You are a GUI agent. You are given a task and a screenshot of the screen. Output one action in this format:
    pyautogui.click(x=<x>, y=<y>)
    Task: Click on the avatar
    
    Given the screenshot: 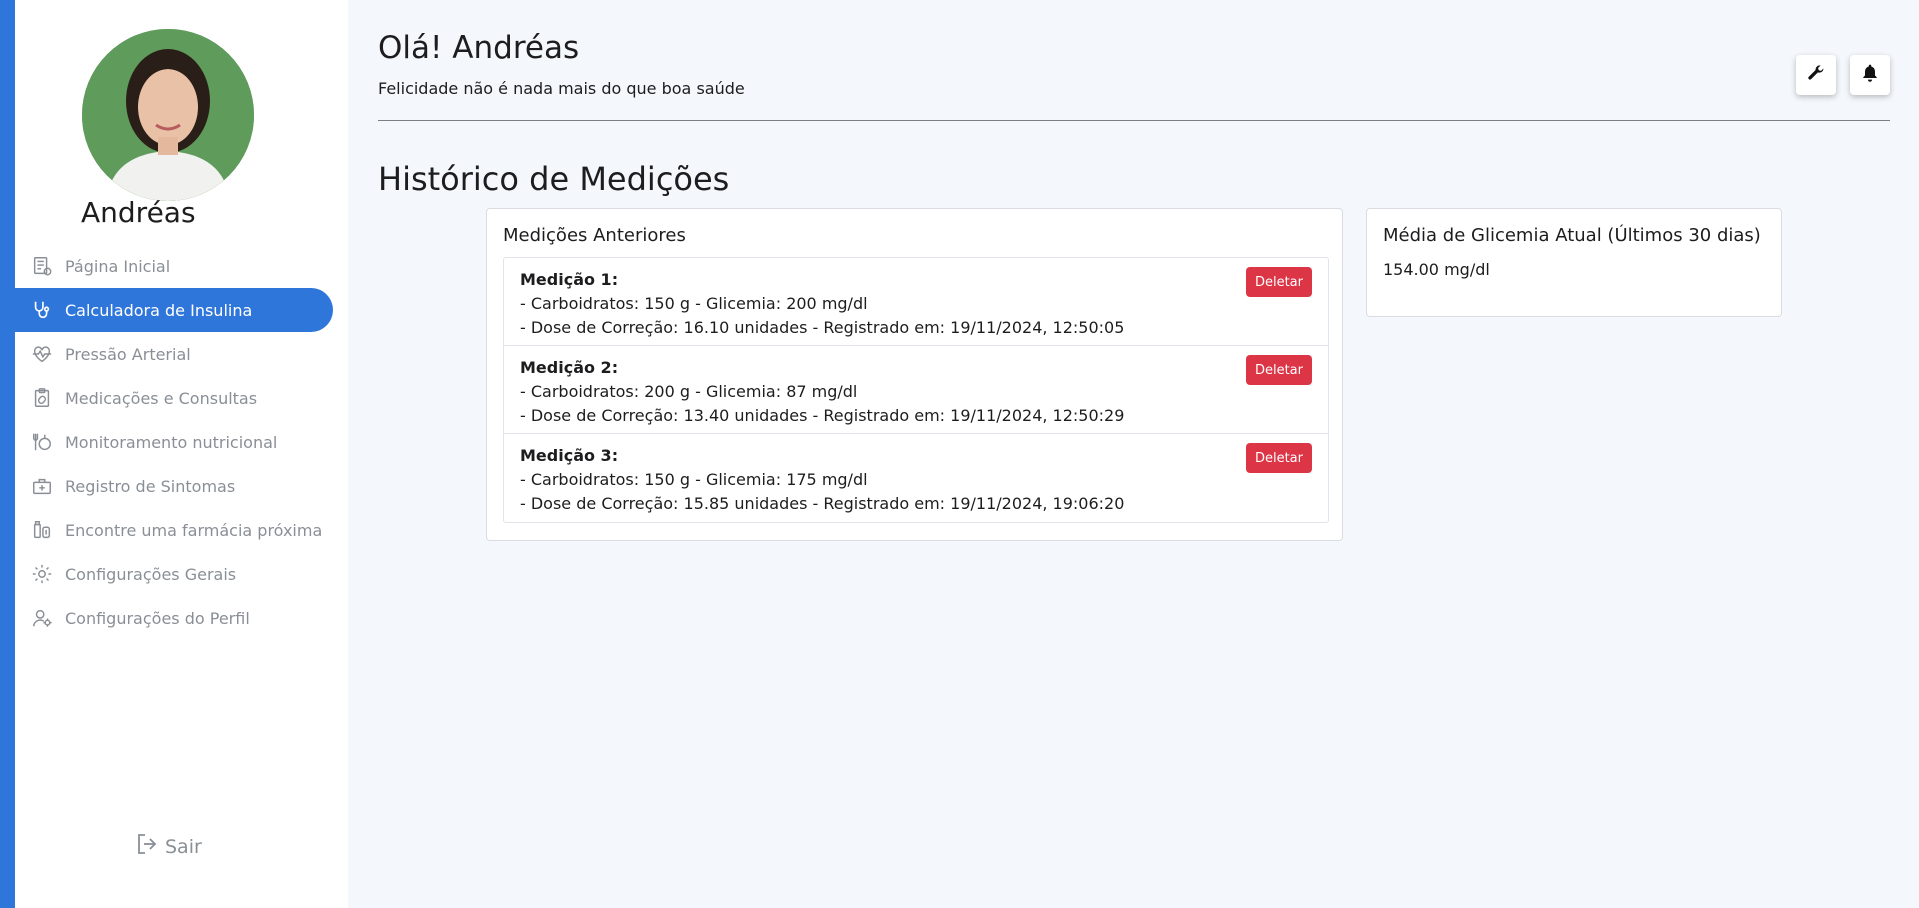 What is the action you would take?
    pyautogui.click(x=168, y=115)
    